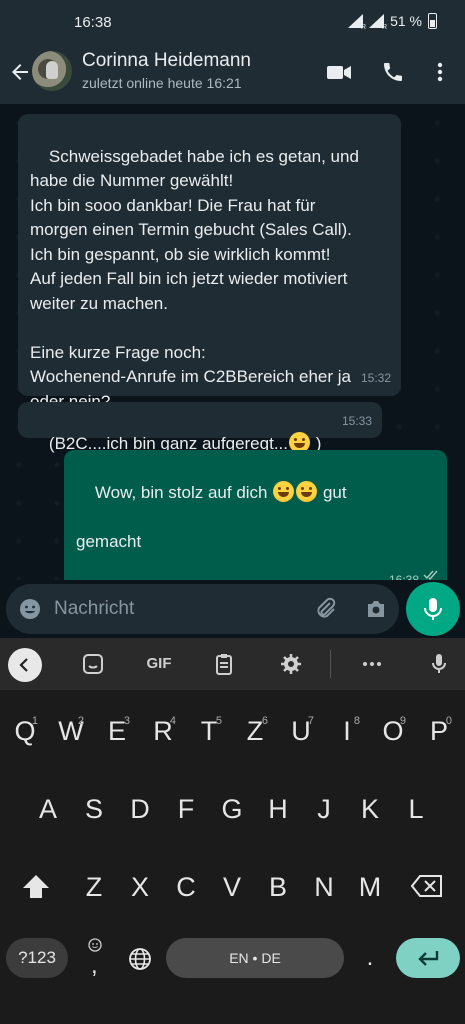 This screenshot has width=465, height=1024. I want to click on enter-icon, so click(428, 958).